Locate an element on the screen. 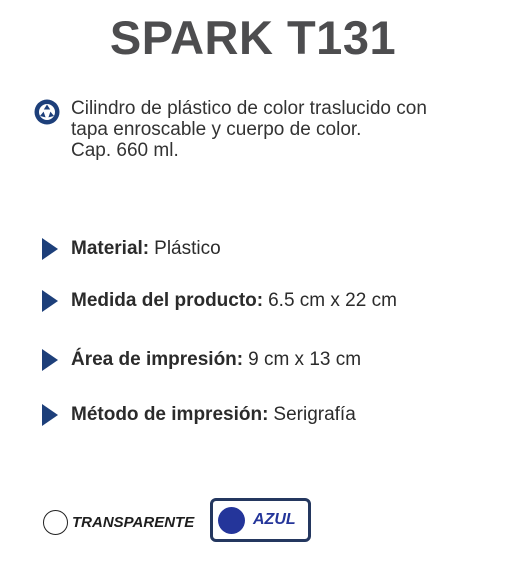 The image size is (506, 578). color-option-azul: AZUL is located at coordinates (260, 520).